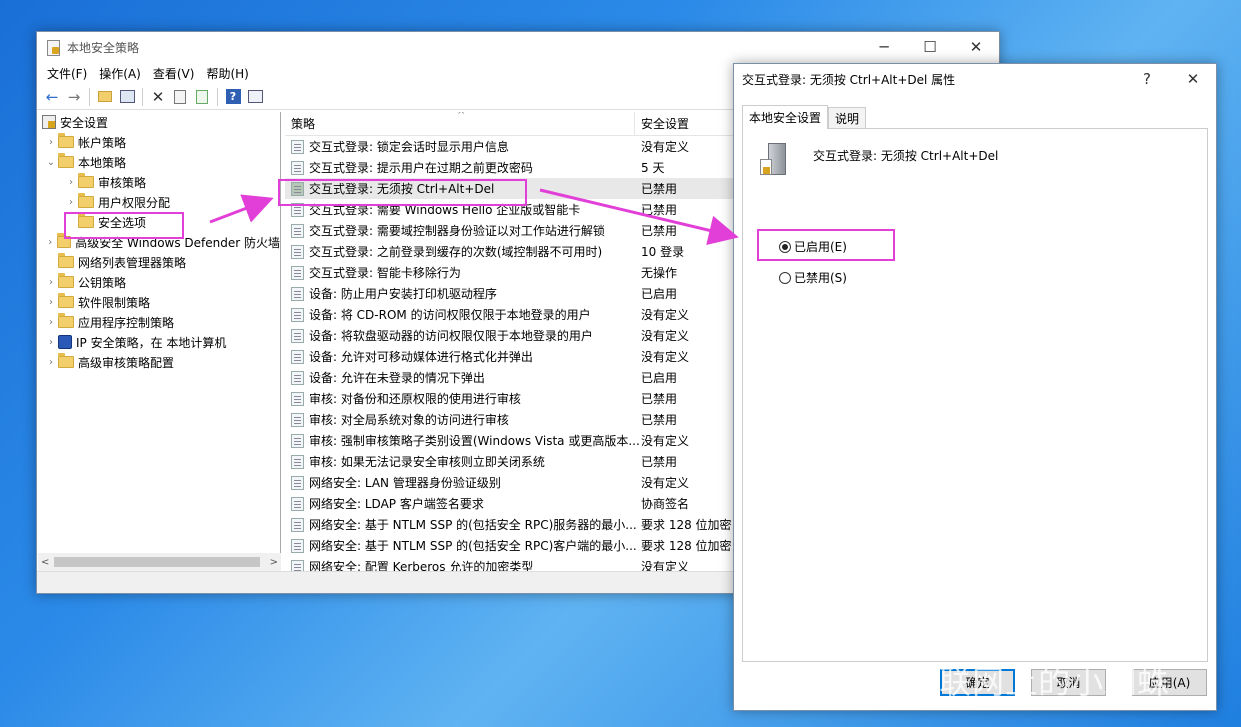 This screenshot has width=1241, height=727. Describe the element at coordinates (463, 251) in the screenshot. I see `policy-cell: 交互式登录: 之前登录到缓存的次数(域控制器不可用时)` at that location.